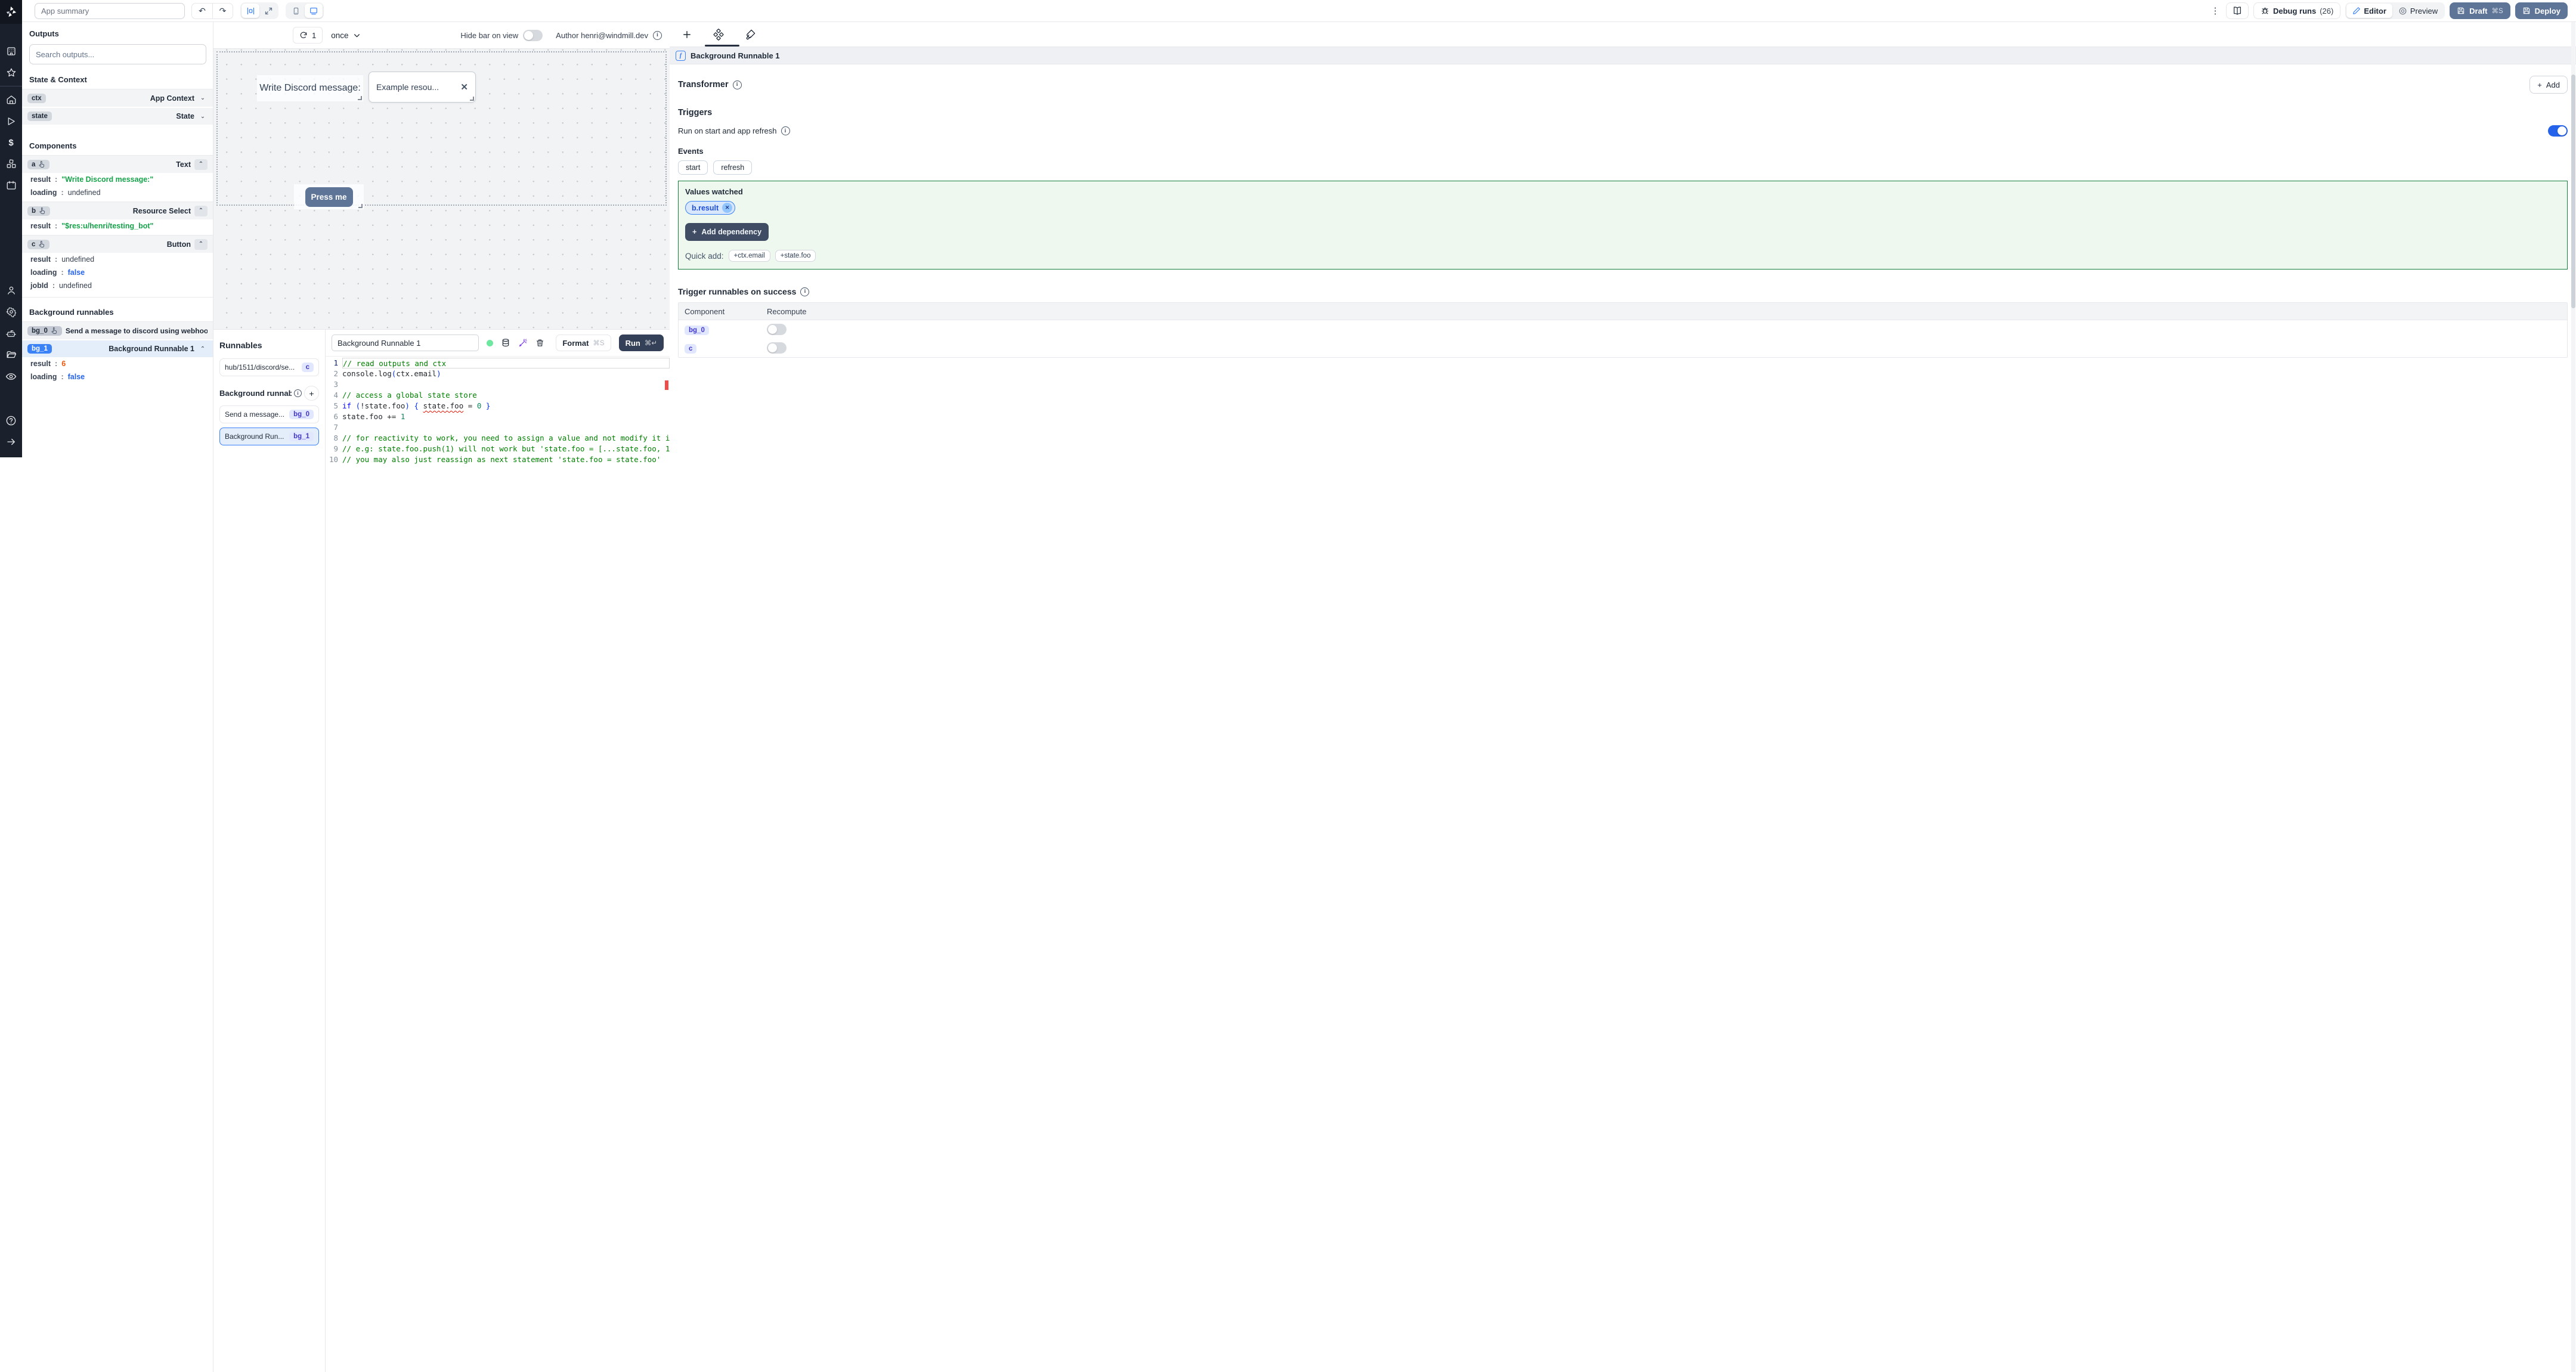 Image resolution: width=2576 pixels, height=1372 pixels. I want to click on runnable-item-bg0: Send a message... bg_0, so click(269, 414).